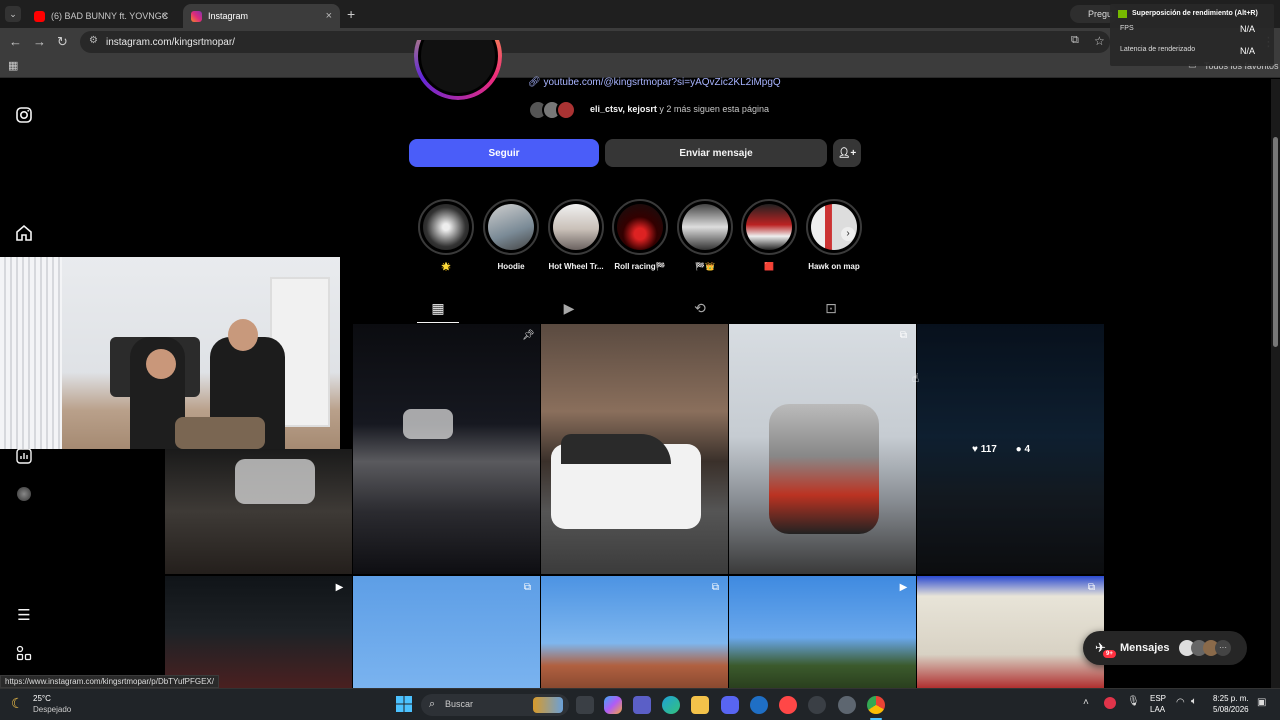 This screenshot has height=720, width=1280. I want to click on post-tile-hovered: ♥ 117 ● 4, so click(1010, 449).